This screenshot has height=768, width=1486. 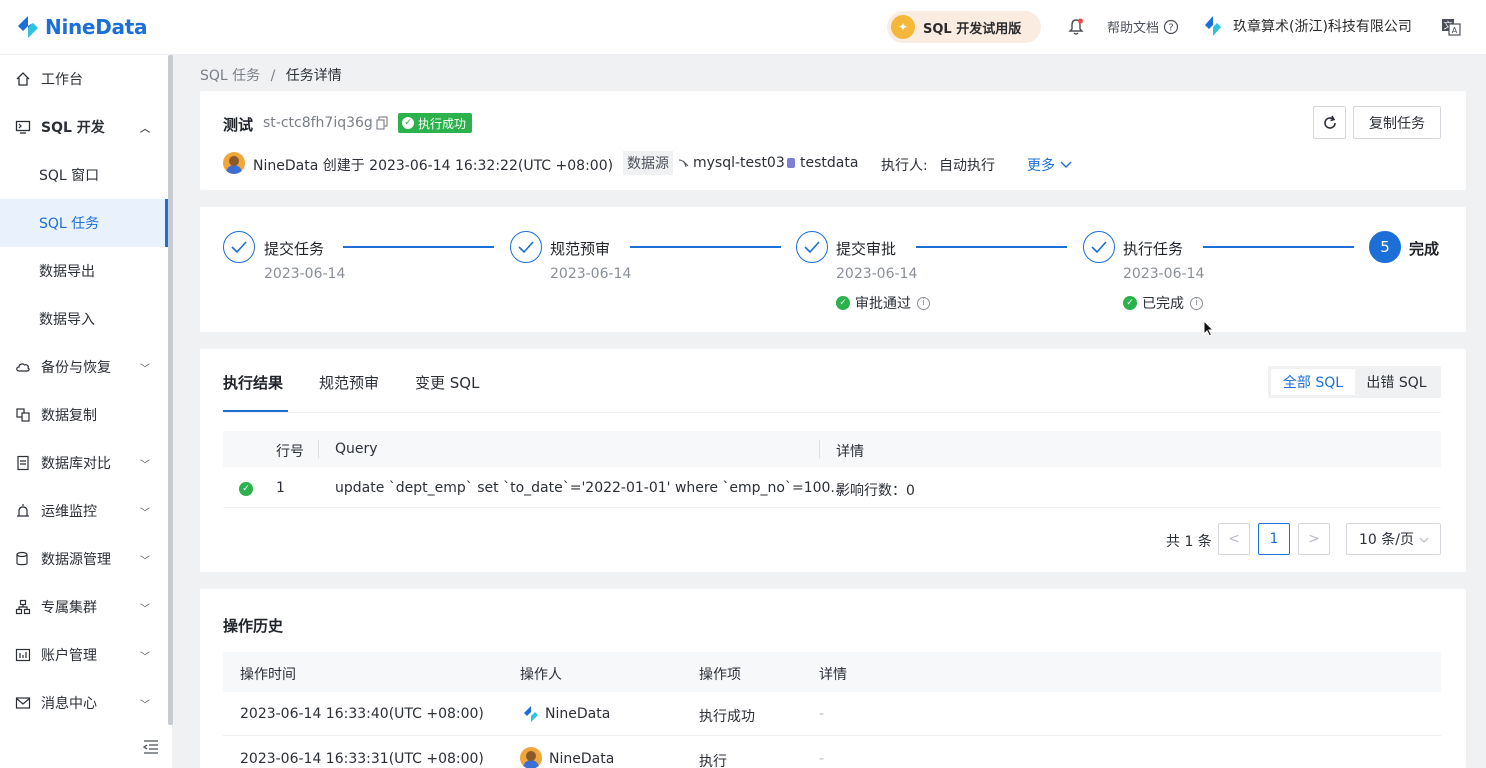 I want to click on refresh-icon, so click(x=1329, y=122).